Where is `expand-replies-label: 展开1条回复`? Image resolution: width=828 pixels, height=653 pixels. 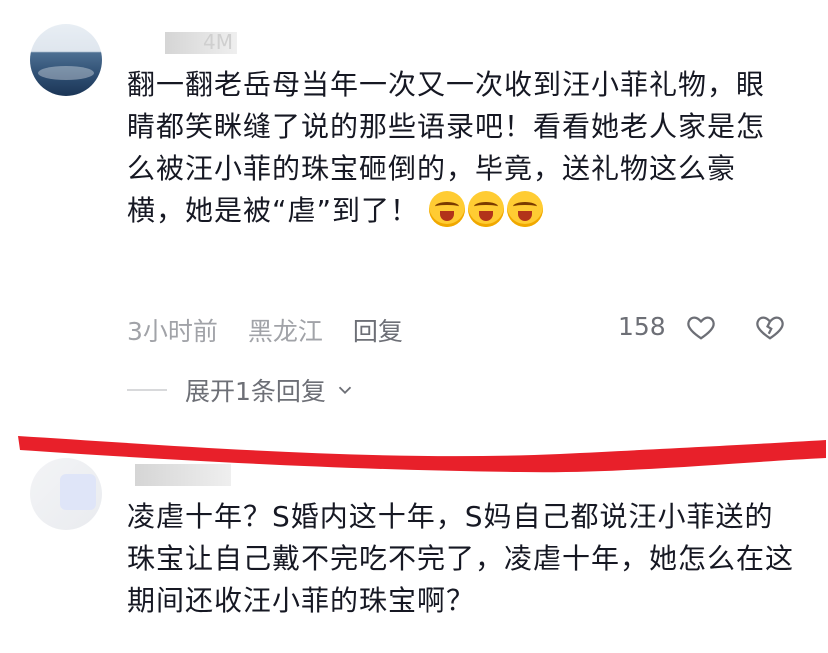
expand-replies-label: 展开1条回复 is located at coordinates (255, 391).